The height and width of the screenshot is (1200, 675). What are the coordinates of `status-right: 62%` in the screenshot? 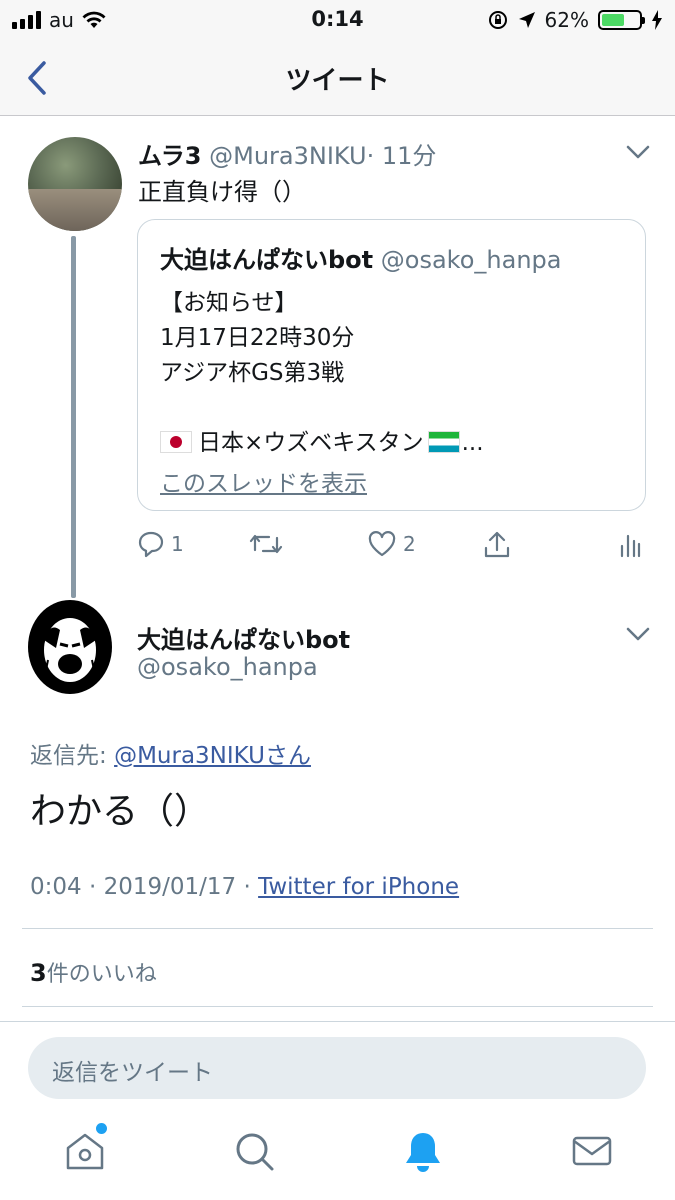 It's located at (575, 20).